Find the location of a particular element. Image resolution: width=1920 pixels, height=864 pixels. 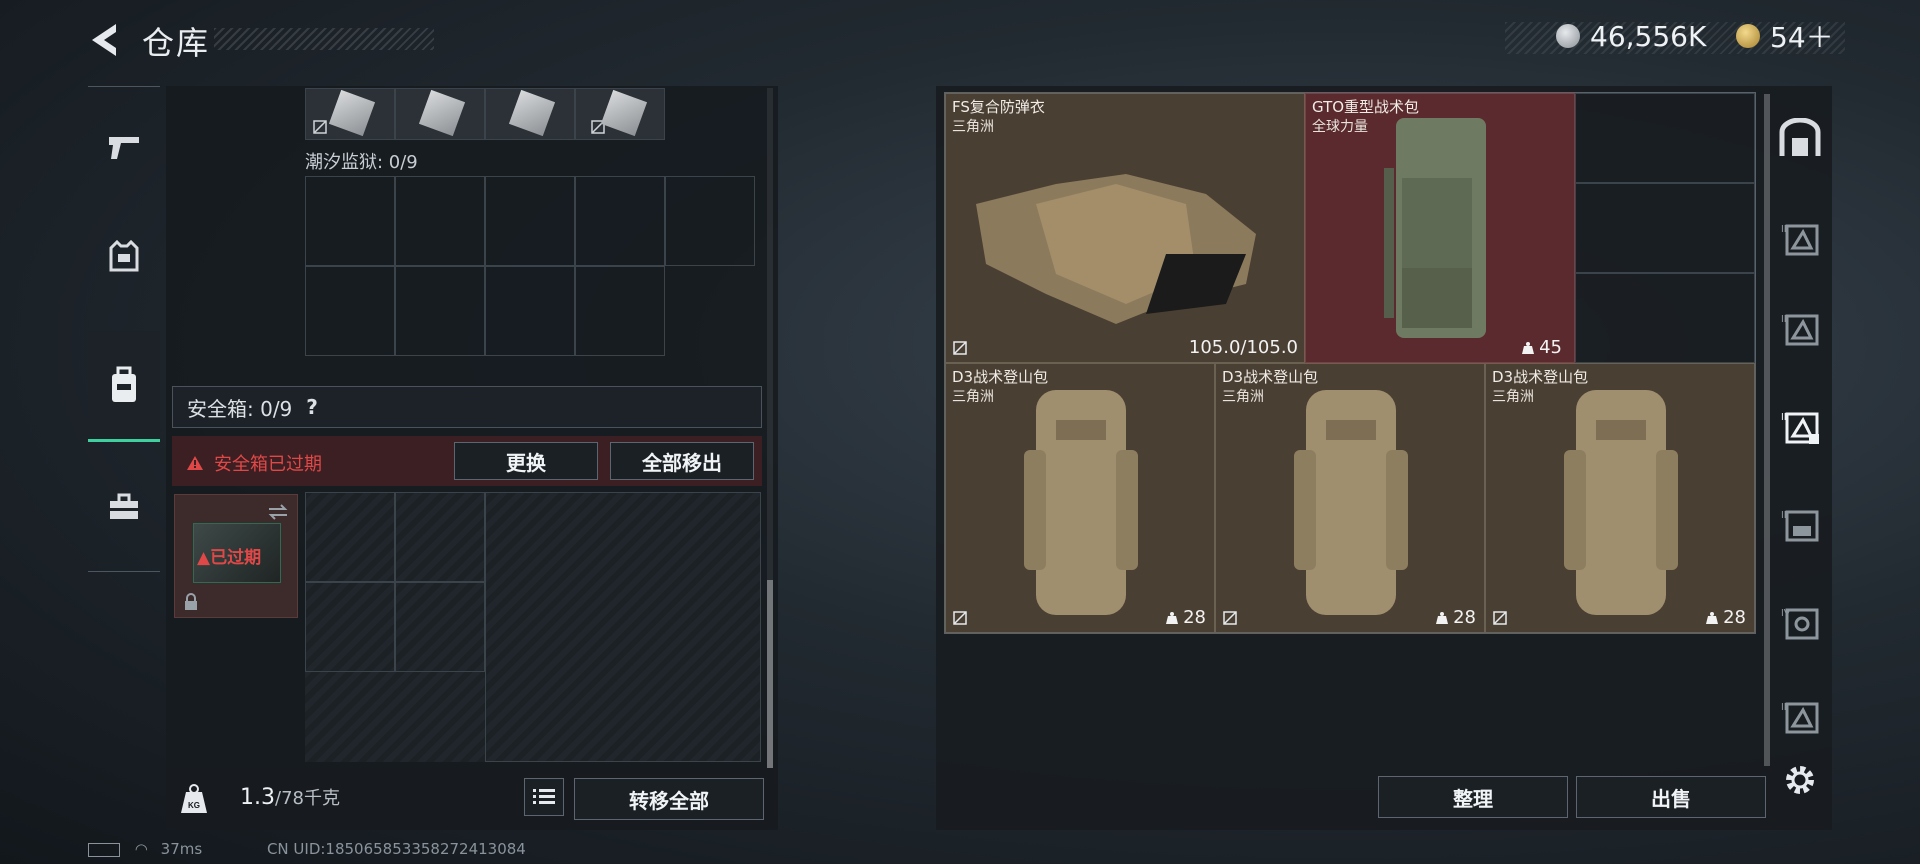

safe-case-item: ▲已过期 is located at coordinates (236, 556).